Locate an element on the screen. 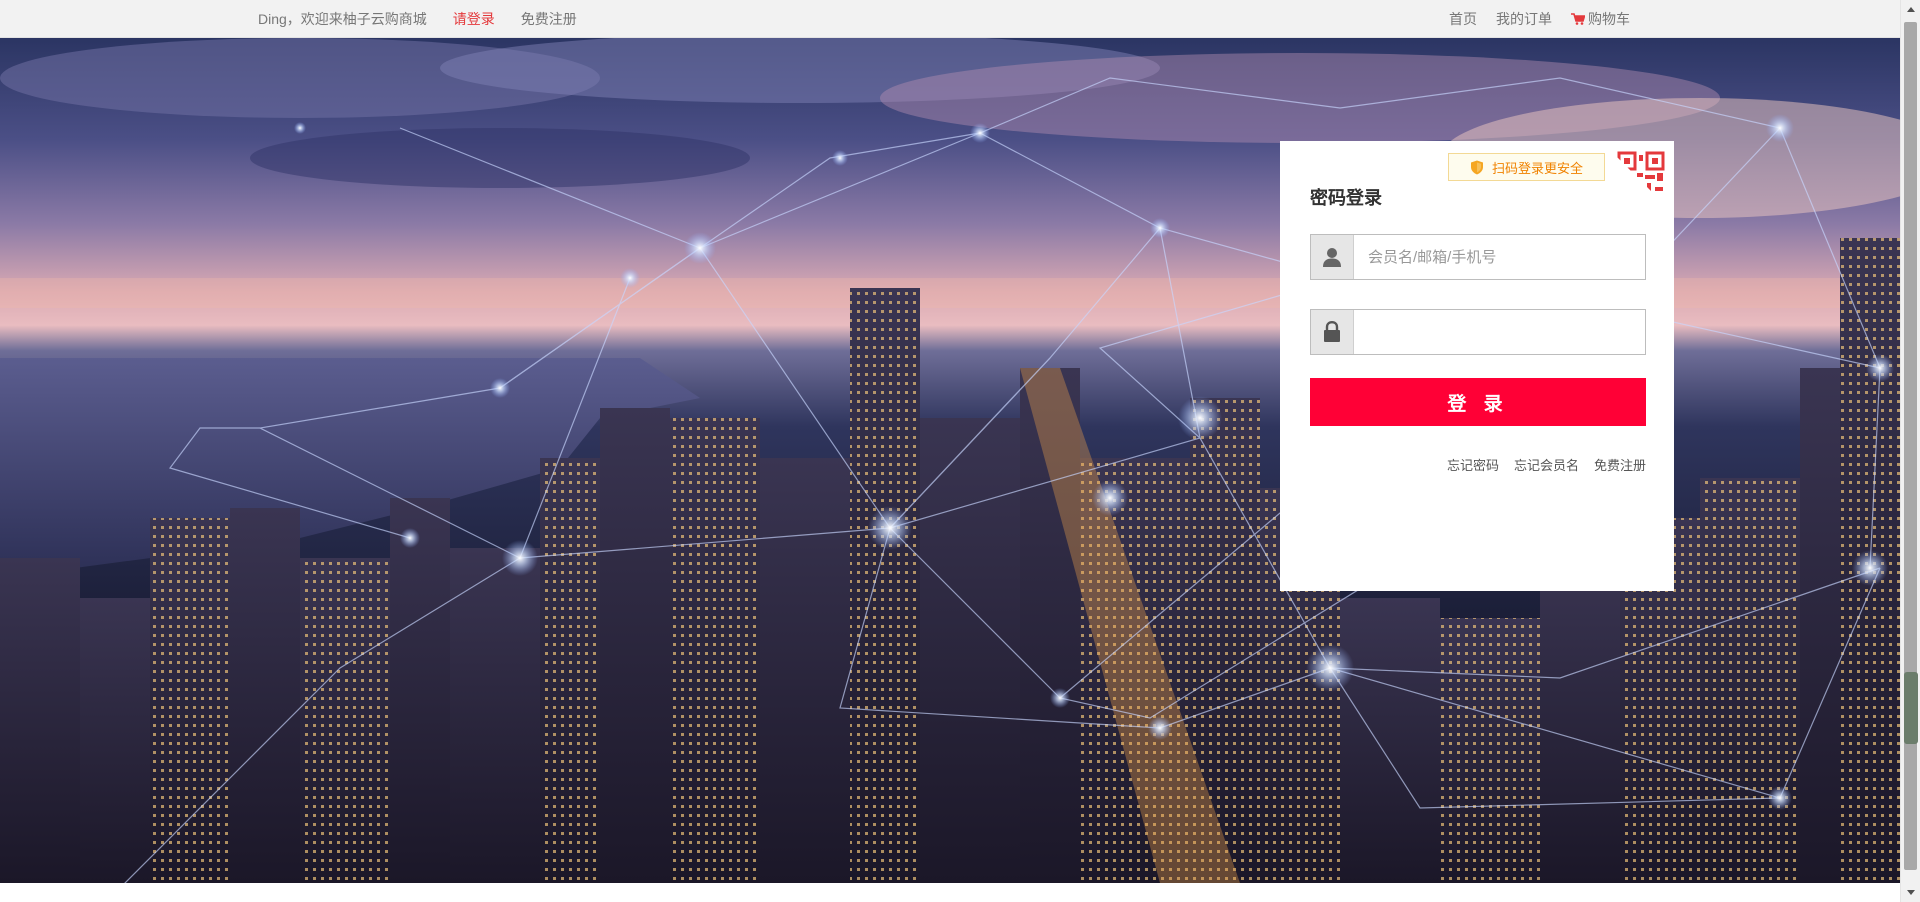  login-link: 请登录 is located at coordinates (474, 19).